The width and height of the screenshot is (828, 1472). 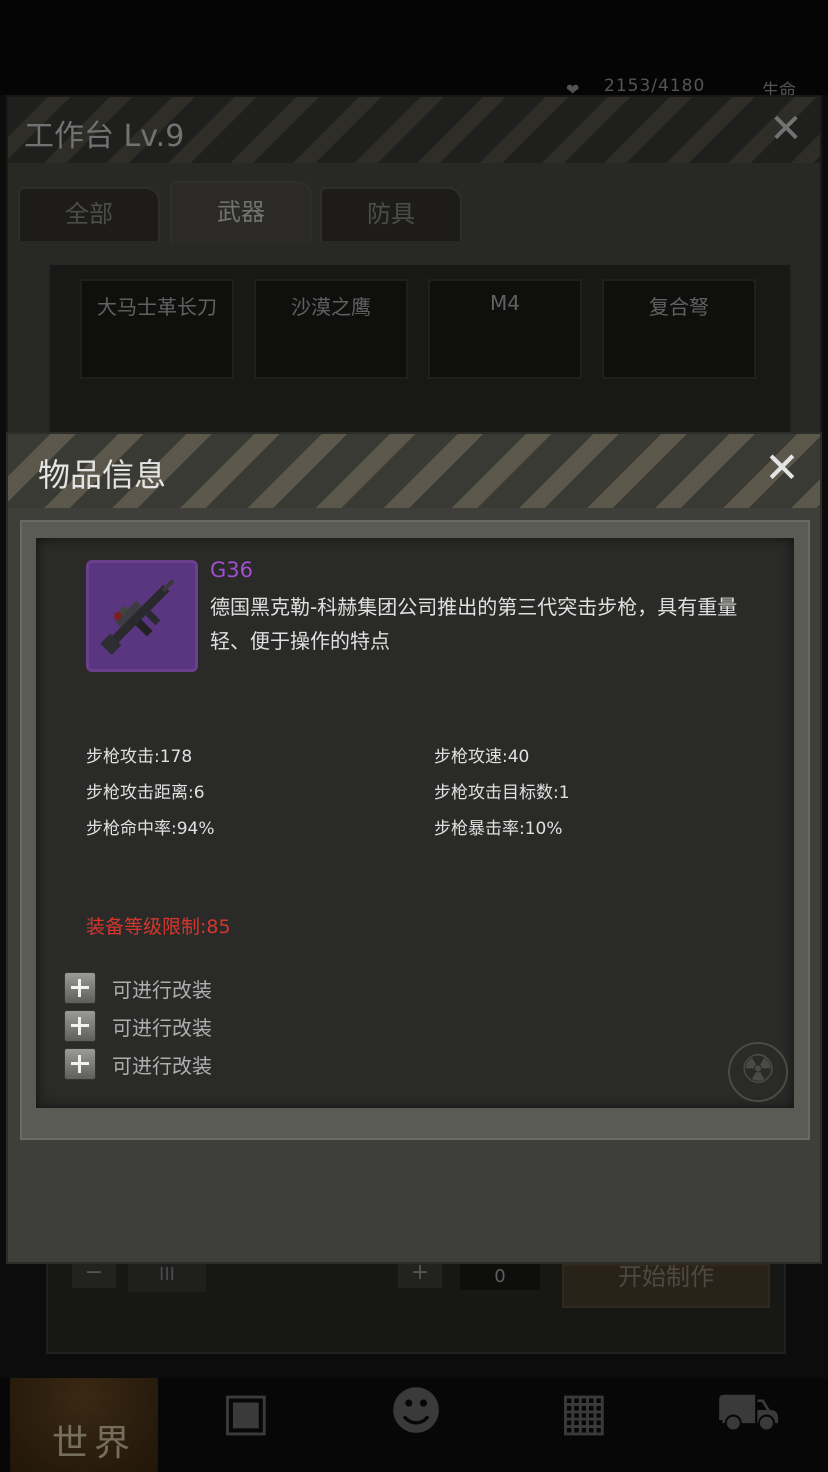 What do you see at coordinates (231, 570) in the screenshot?
I see `item-name: G36` at bounding box center [231, 570].